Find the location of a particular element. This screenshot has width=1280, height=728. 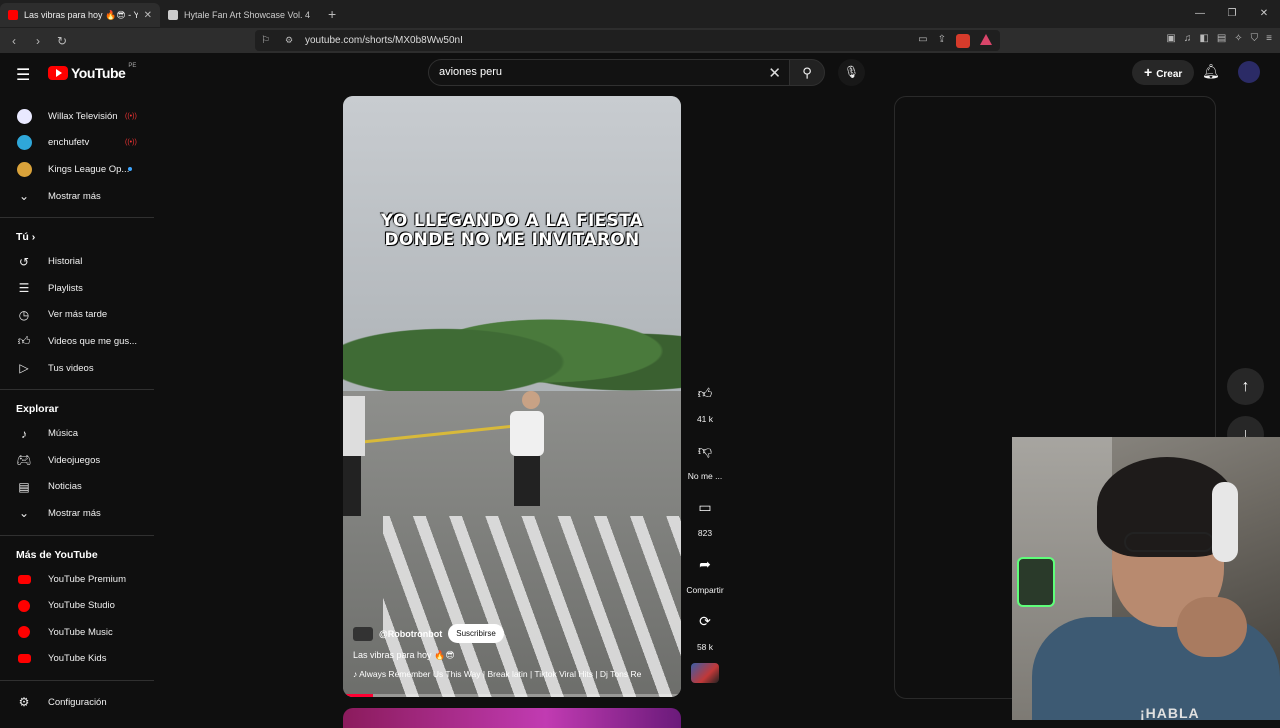

browser-tab-active: Las vibras para hoy 🔥😎 - Y ✕ is located at coordinates (80, 15).